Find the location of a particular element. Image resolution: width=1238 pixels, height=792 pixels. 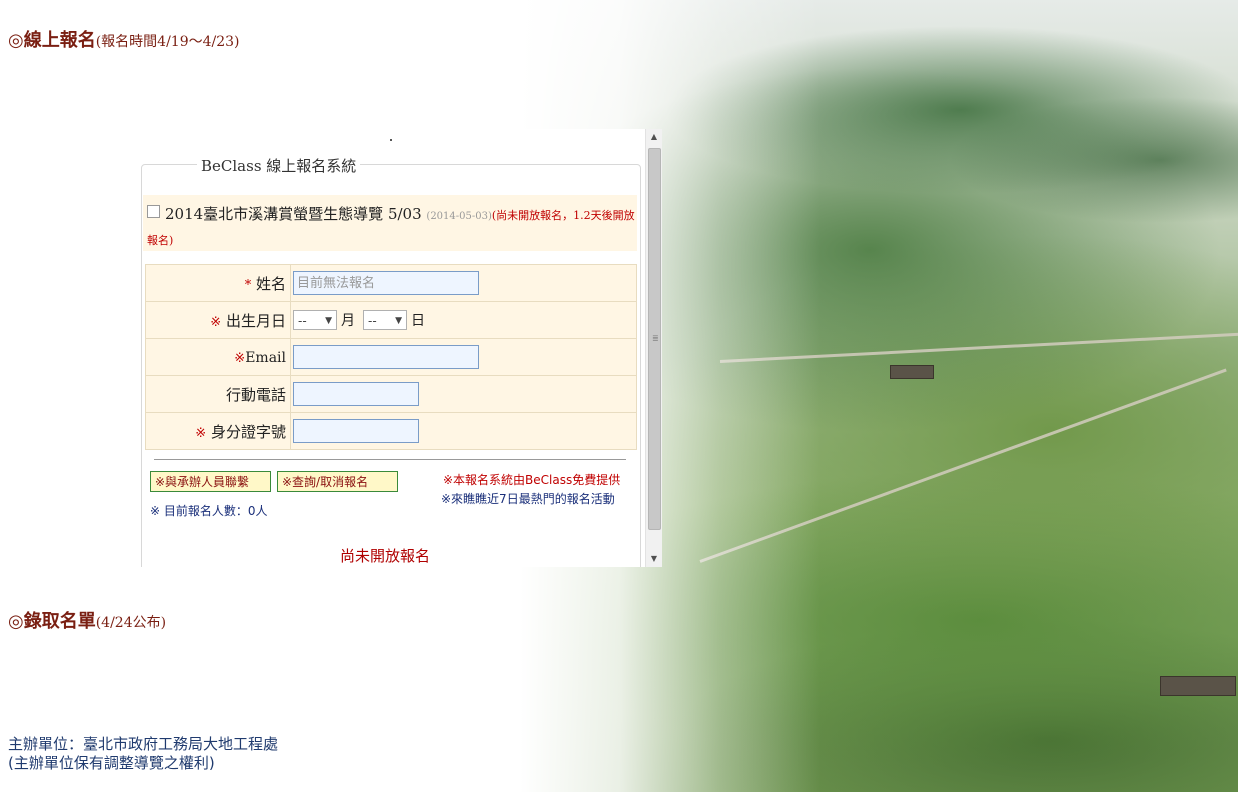

required-star: * is located at coordinates (248, 285).